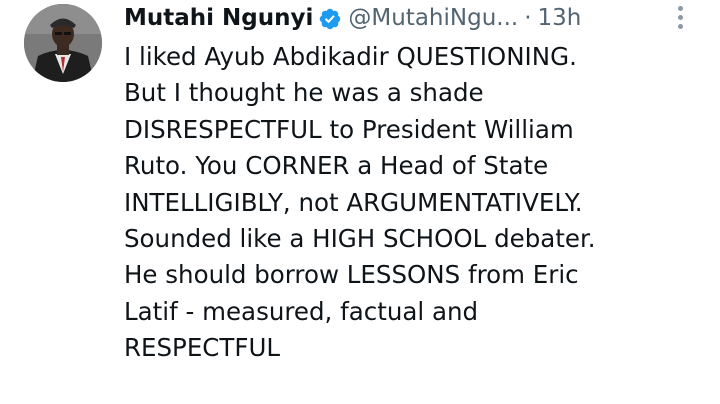  I want to click on tweet-text-line: I liked Ayub Abdikadir QUESTIONING., so click(350, 56).